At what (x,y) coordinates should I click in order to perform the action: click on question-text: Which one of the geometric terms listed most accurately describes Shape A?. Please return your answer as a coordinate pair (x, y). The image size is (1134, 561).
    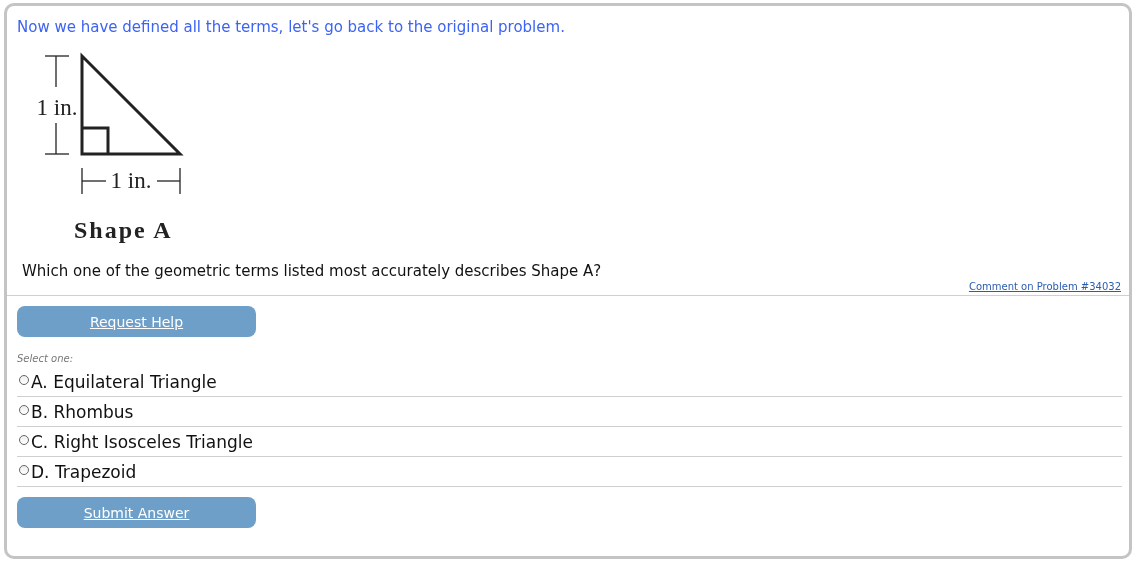
    Looking at the image, I should click on (312, 271).